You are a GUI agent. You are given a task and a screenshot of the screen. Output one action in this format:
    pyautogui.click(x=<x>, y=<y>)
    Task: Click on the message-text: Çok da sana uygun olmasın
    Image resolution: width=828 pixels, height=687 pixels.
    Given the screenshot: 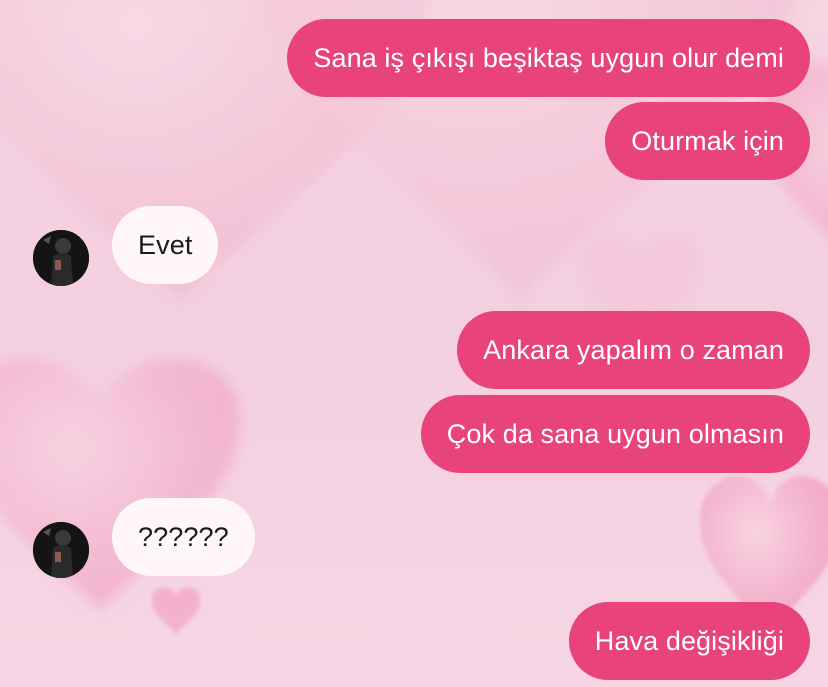 What is the action you would take?
    pyautogui.click(x=615, y=433)
    